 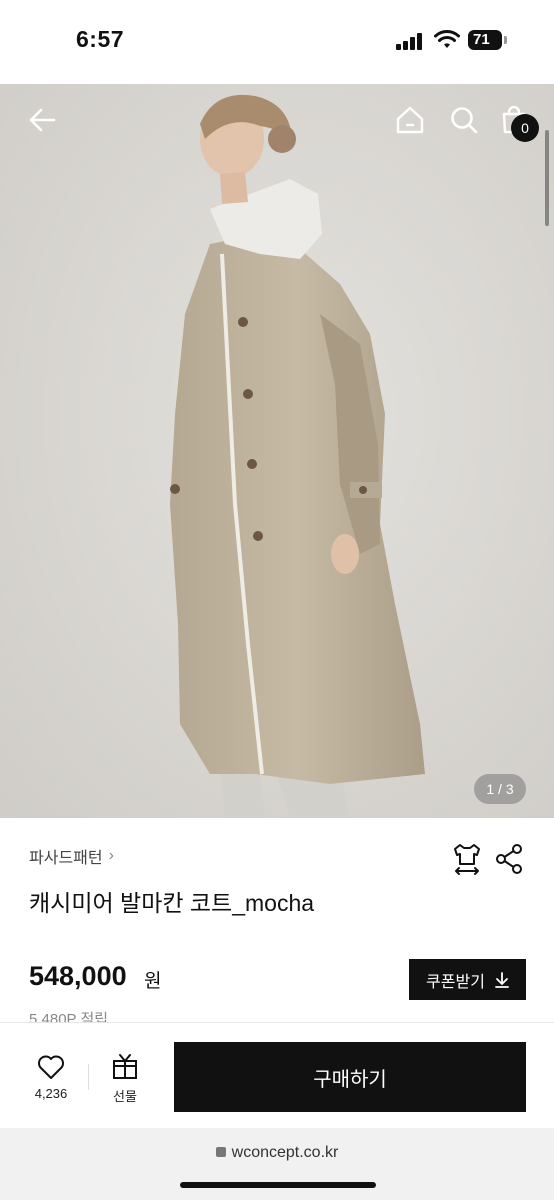 What do you see at coordinates (153, 981) in the screenshot?
I see `price-currency: 원` at bounding box center [153, 981].